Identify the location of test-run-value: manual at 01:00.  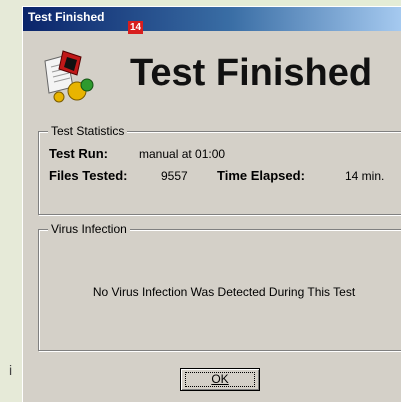
(182, 154).